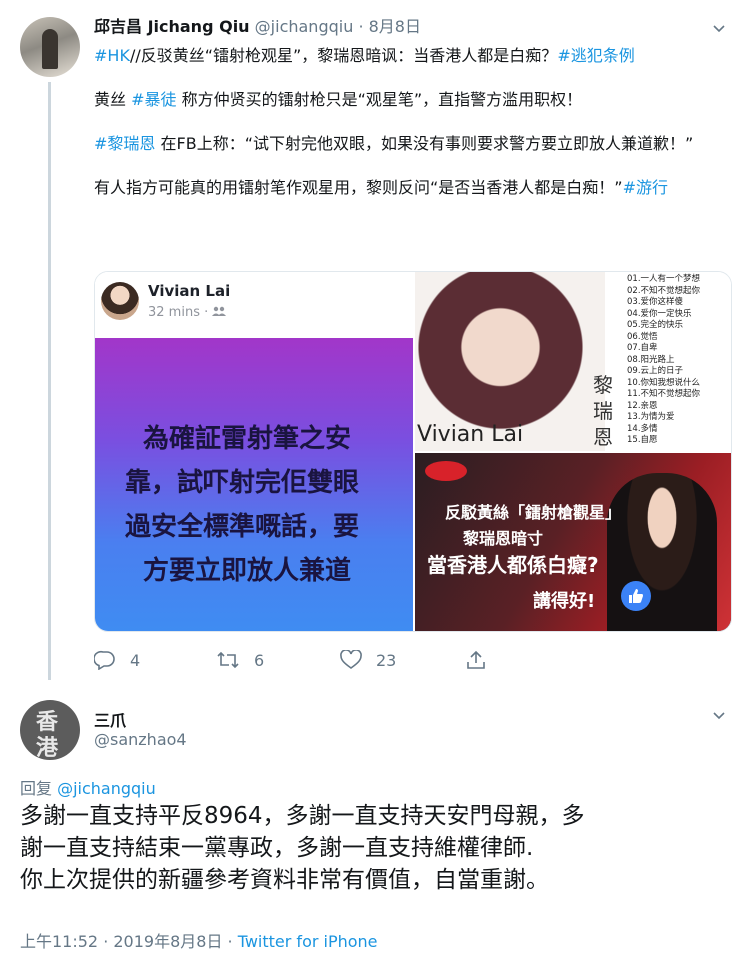 This screenshot has width=749, height=966. I want to click on fb-time: 32 mins ·, so click(187, 312).